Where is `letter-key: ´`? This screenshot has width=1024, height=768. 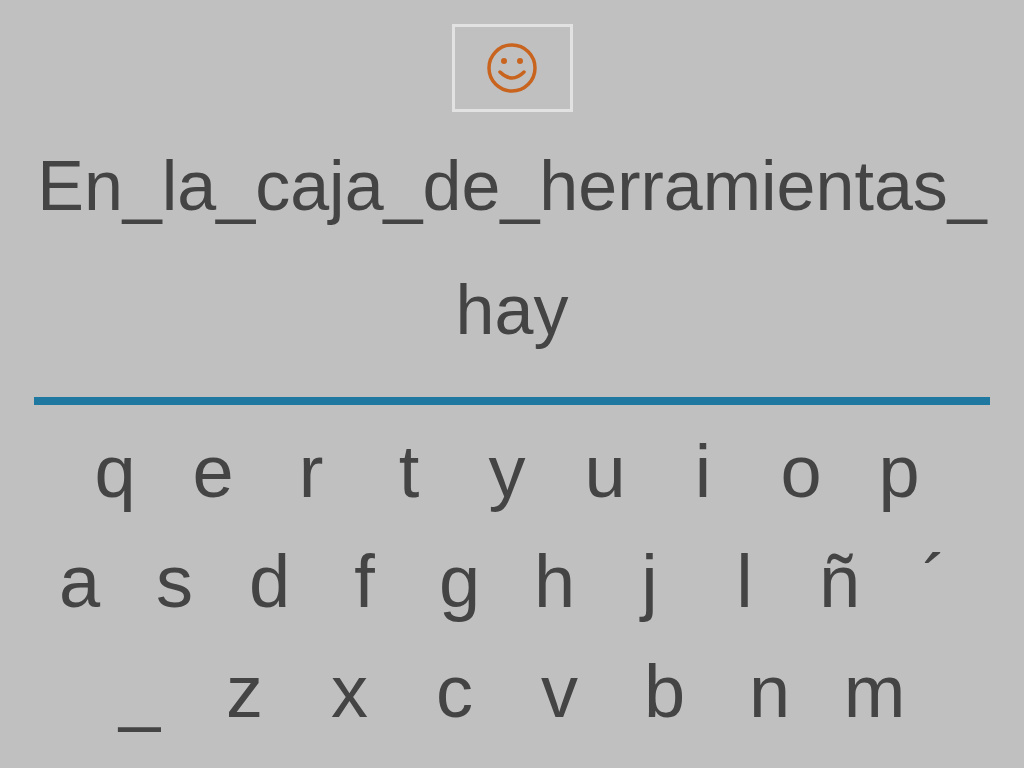 letter-key: ´ is located at coordinates (934, 582).